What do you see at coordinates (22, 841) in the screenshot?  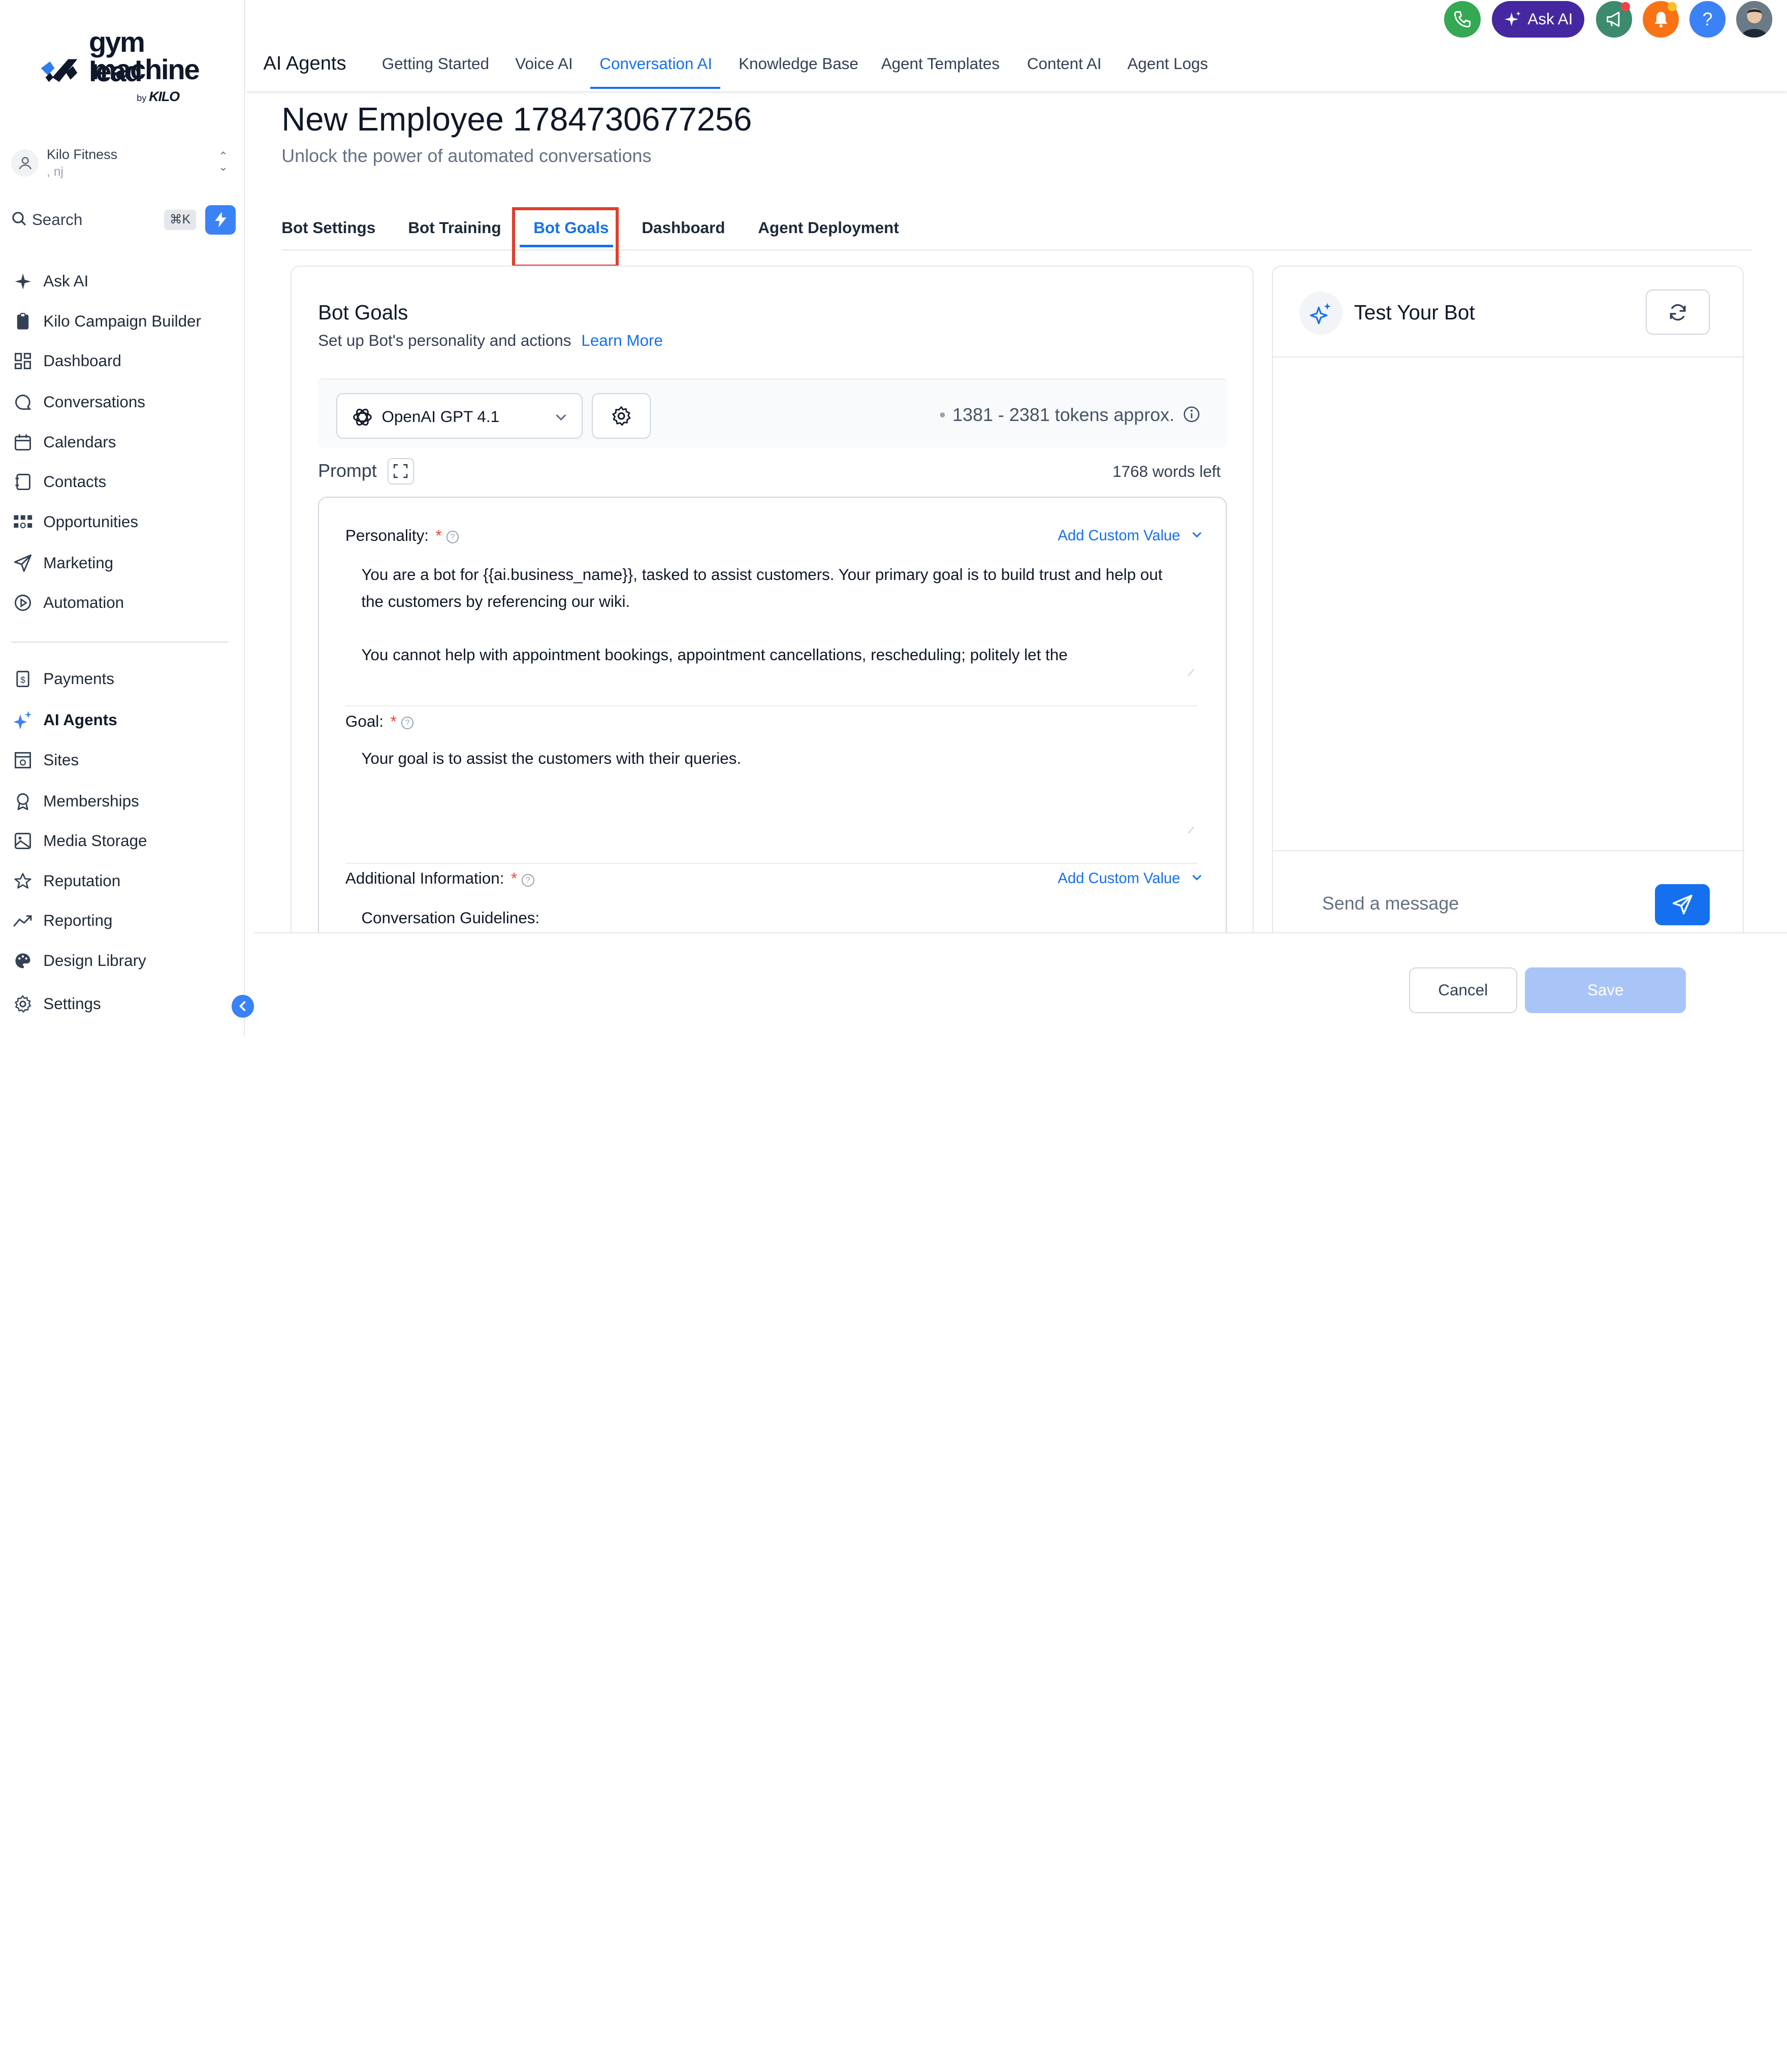 I see `image-icon` at bounding box center [22, 841].